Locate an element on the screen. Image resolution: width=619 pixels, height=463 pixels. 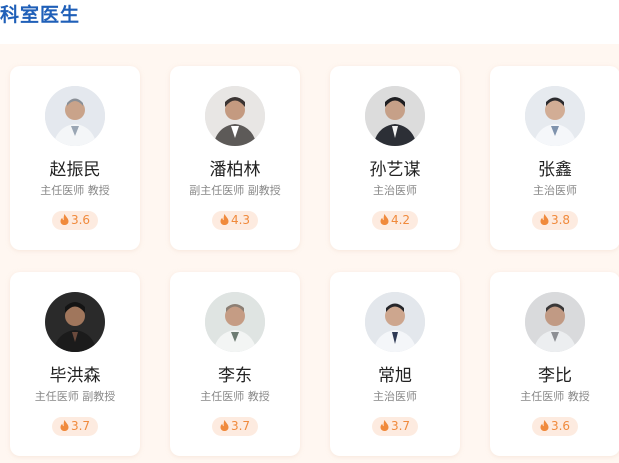
doctor-name: 李比 is located at coordinates (555, 376).